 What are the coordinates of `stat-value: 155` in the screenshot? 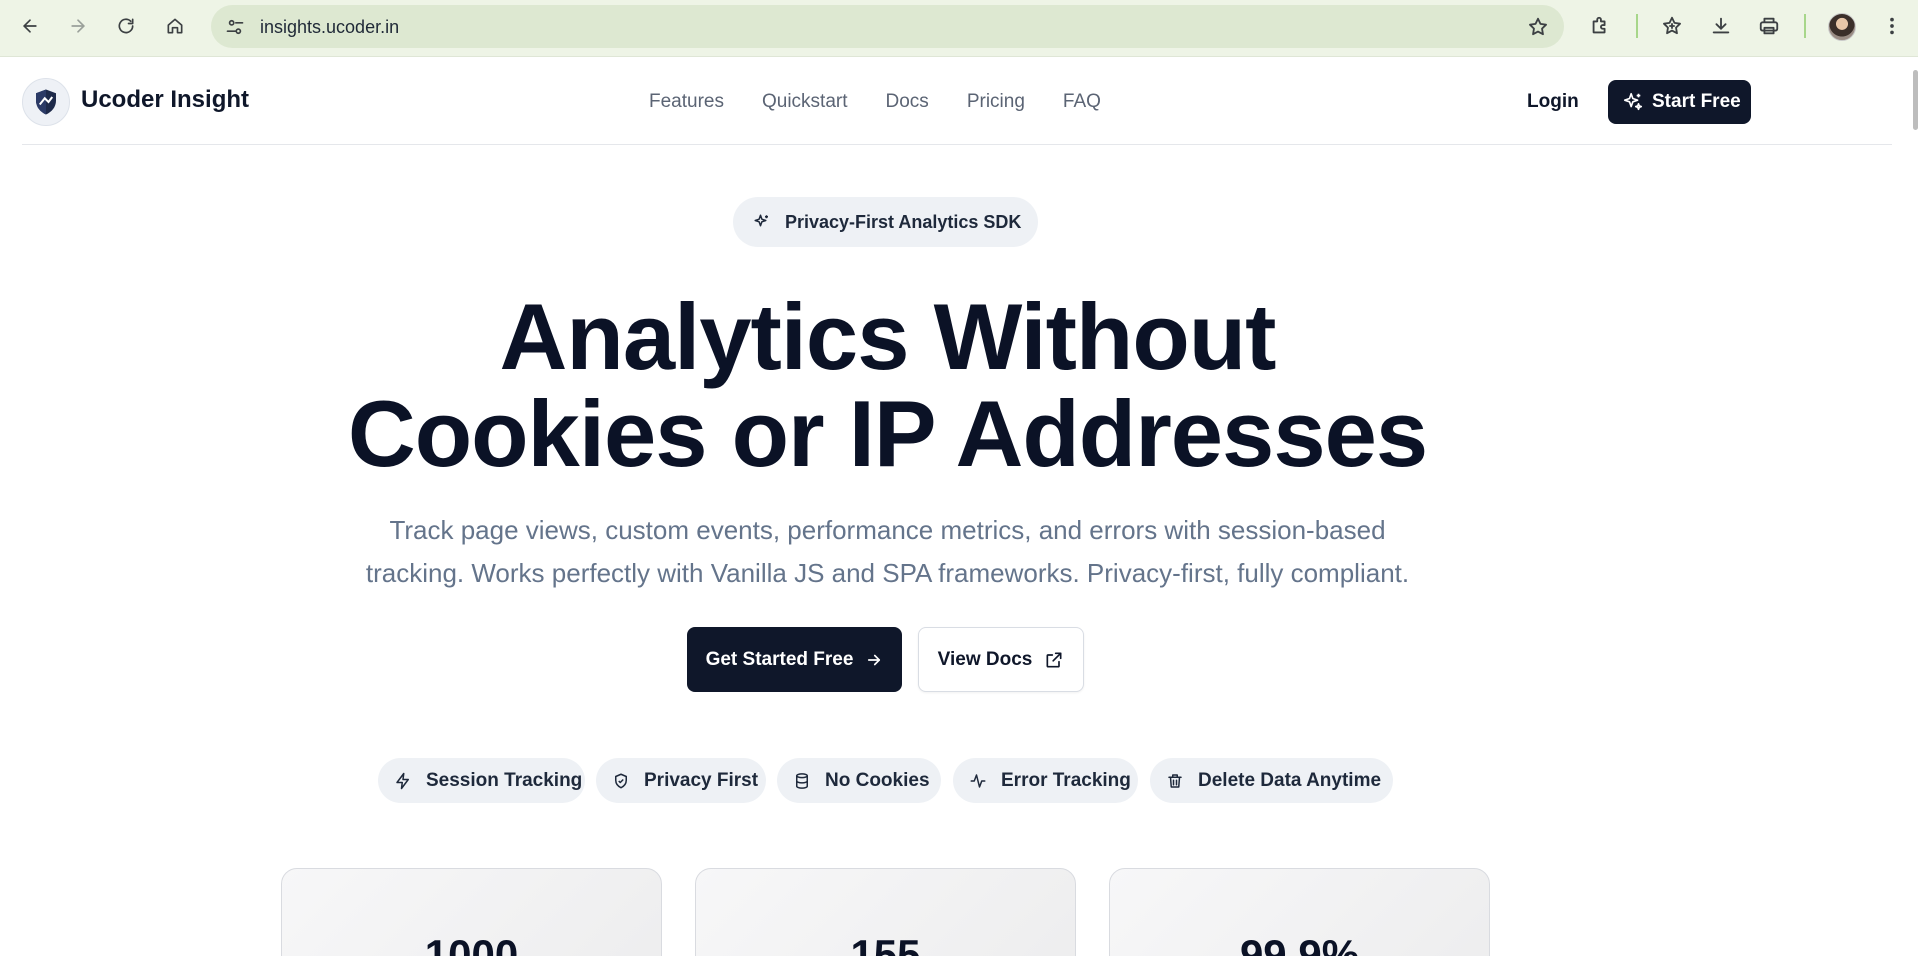 It's located at (885, 943).